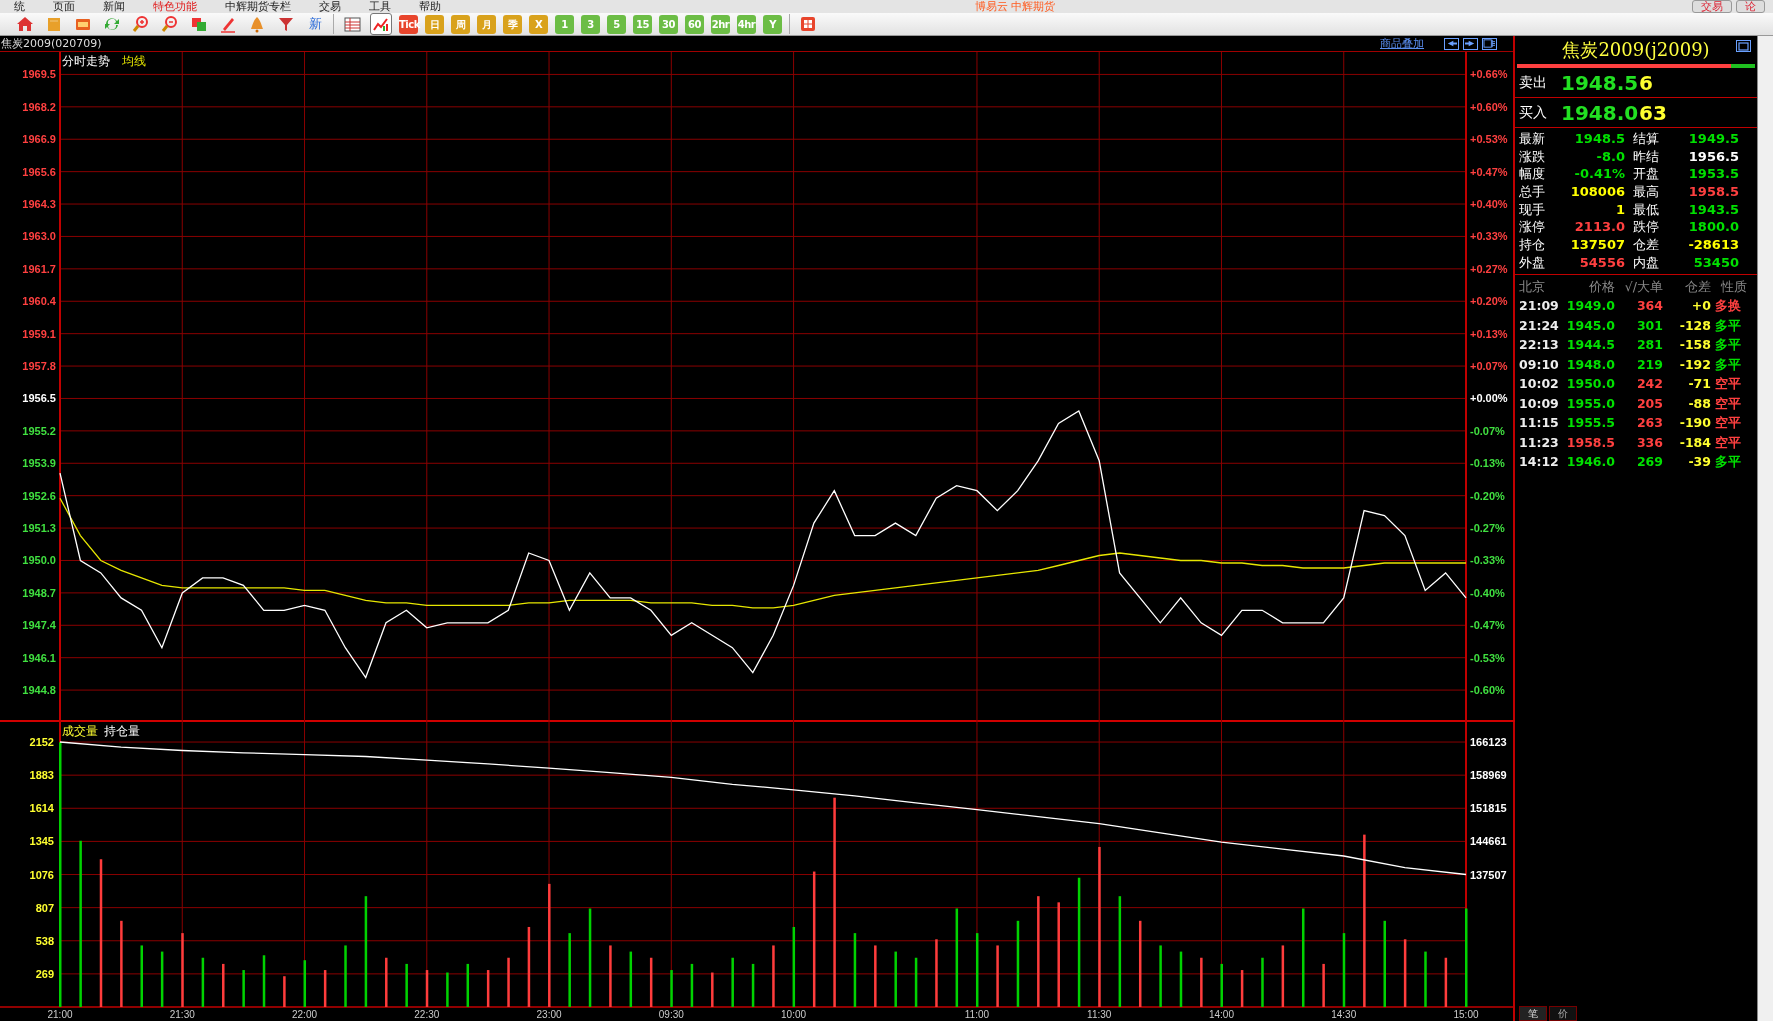  What do you see at coordinates (1402, 43) in the screenshot?
I see `overlay-link: 商品叠加` at bounding box center [1402, 43].